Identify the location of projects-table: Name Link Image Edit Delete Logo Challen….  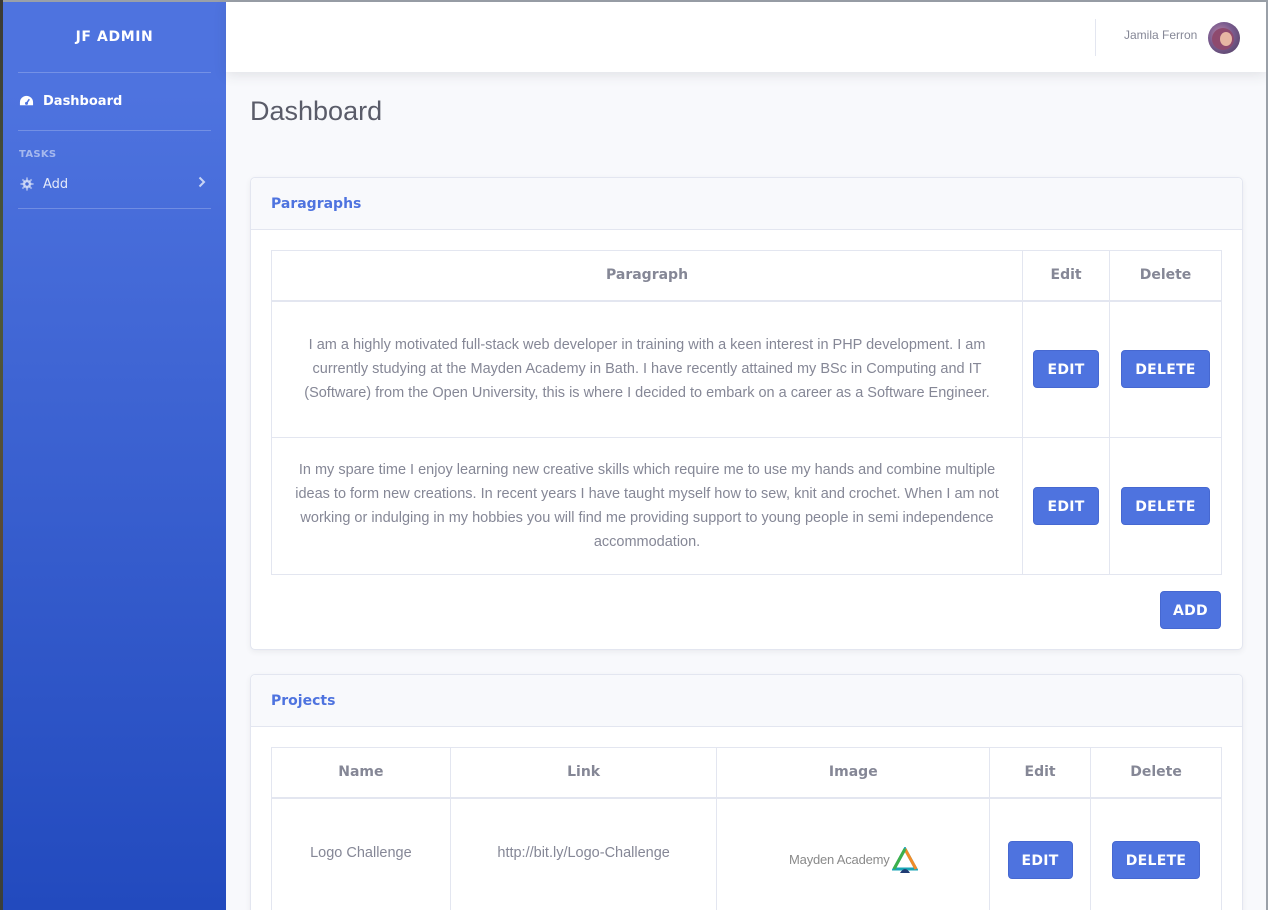
(746, 828).